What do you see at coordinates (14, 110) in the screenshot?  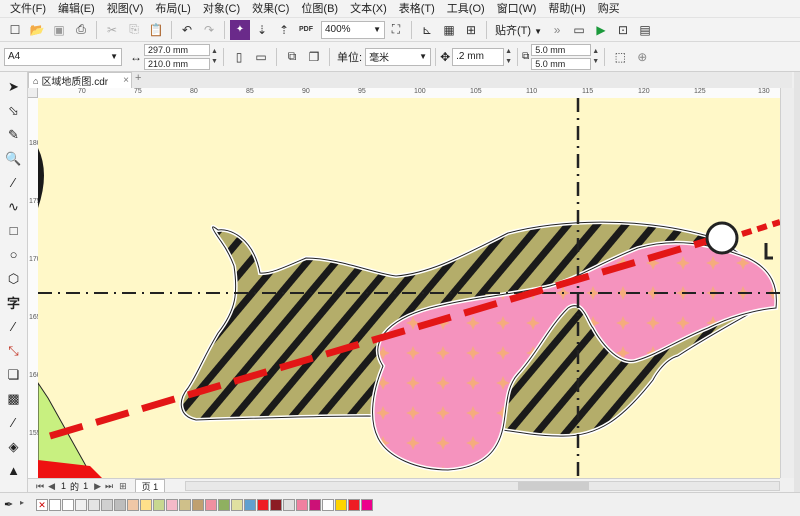 I see `shape-tool-icon: ⬂` at bounding box center [14, 110].